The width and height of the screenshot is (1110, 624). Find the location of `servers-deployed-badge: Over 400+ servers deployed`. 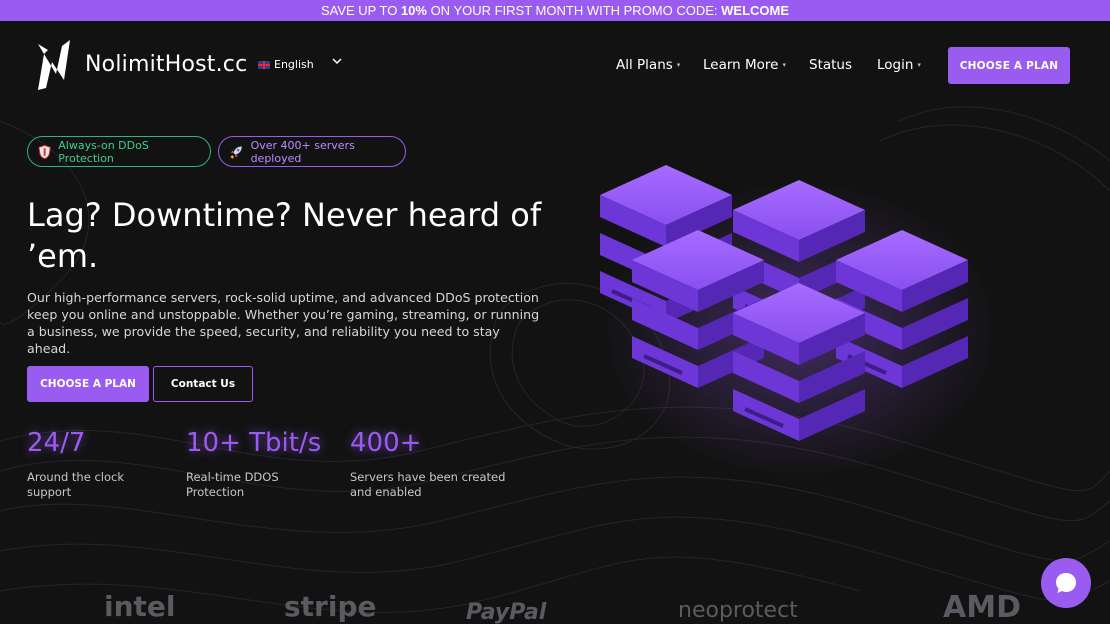

servers-deployed-badge: Over 400+ servers deployed is located at coordinates (312, 151).